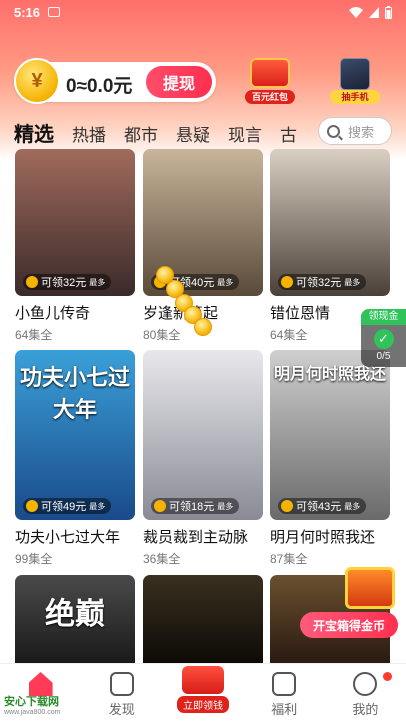  What do you see at coordinates (388, 12) in the screenshot?
I see `battery-icon` at bounding box center [388, 12].